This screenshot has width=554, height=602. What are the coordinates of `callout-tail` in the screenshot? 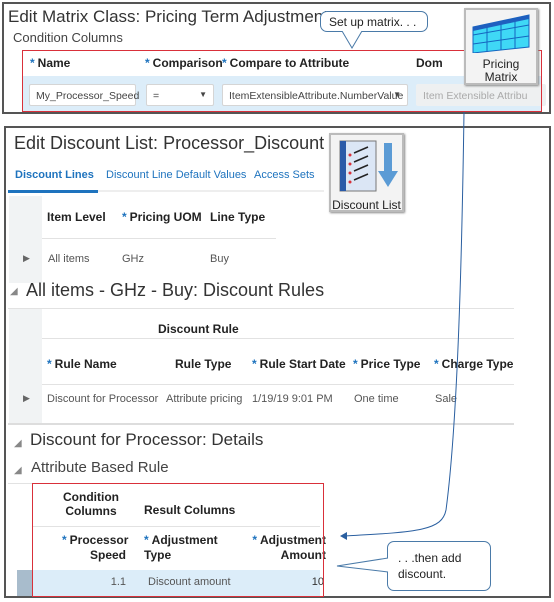 It's located at (362, 565).